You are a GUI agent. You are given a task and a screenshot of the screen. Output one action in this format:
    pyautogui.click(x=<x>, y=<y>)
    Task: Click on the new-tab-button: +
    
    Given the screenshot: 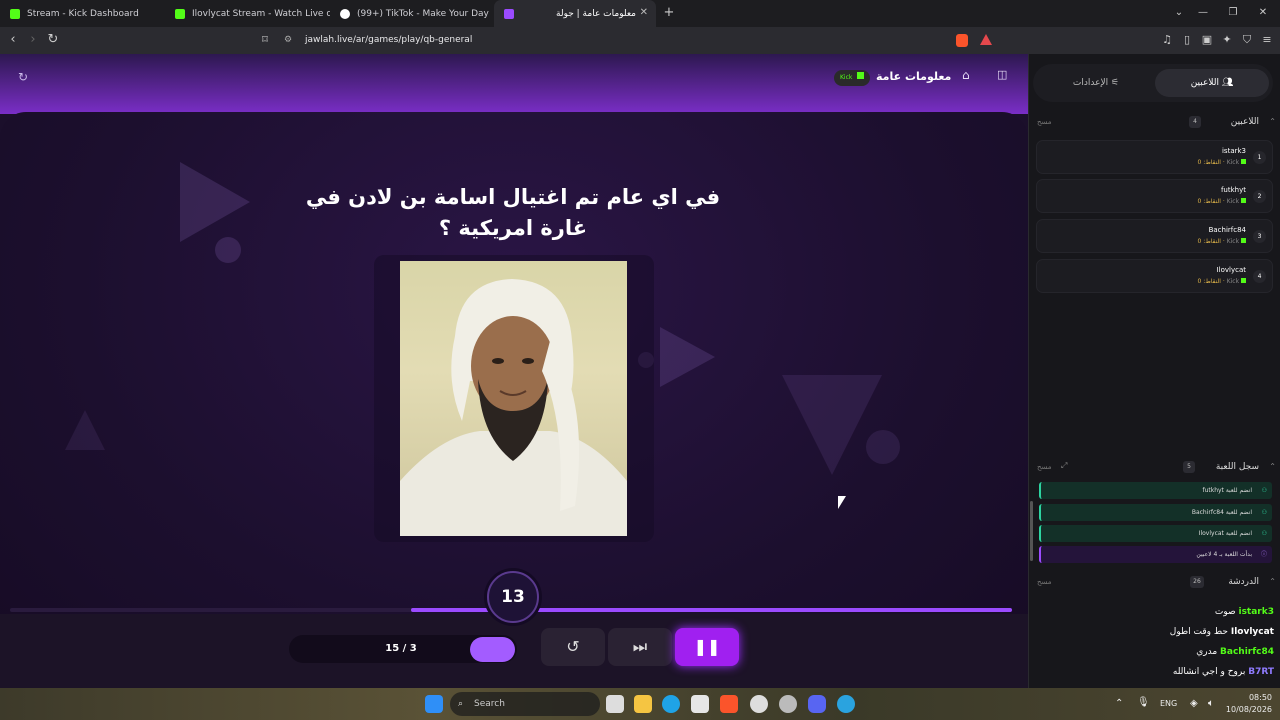 What is the action you would take?
    pyautogui.click(x=669, y=13)
    